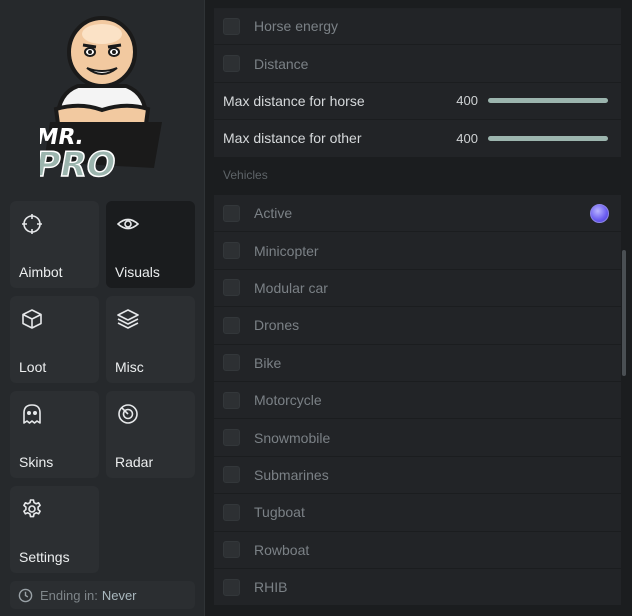 The height and width of the screenshot is (616, 632). I want to click on ghost-icon, so click(32, 414).